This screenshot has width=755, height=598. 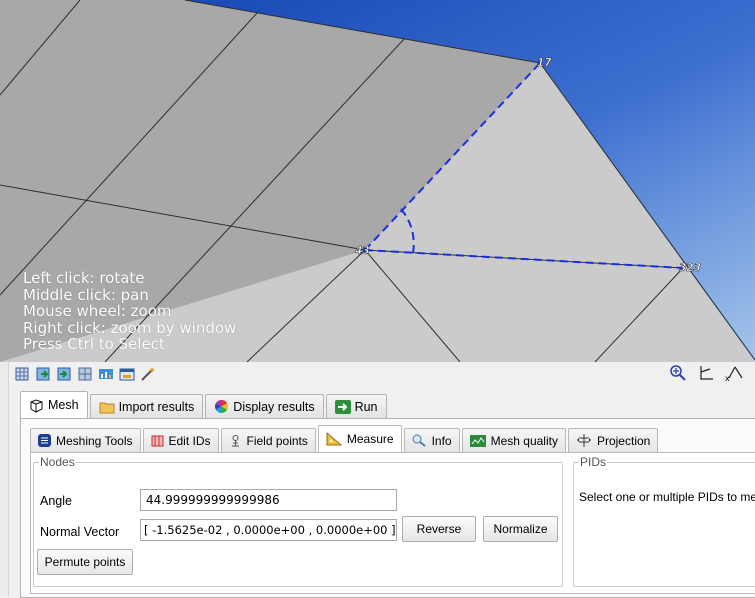 I want to click on tab-run-label: Run, so click(x=366, y=406).